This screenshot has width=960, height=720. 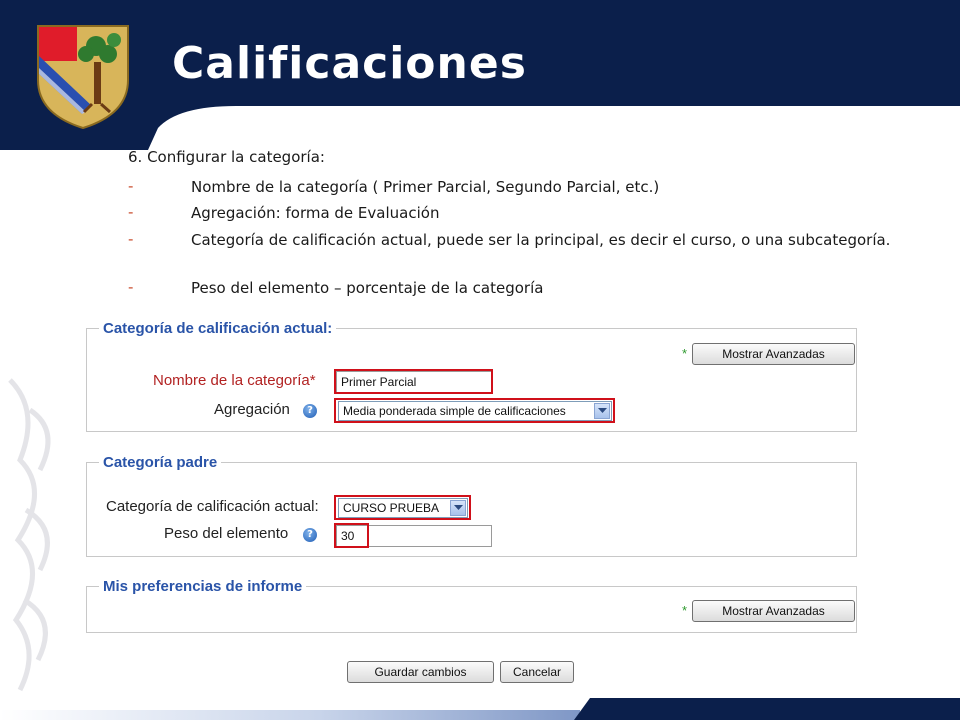 I want to click on instructions-heading: 6. Configurar la categoría:, so click(x=226, y=157).